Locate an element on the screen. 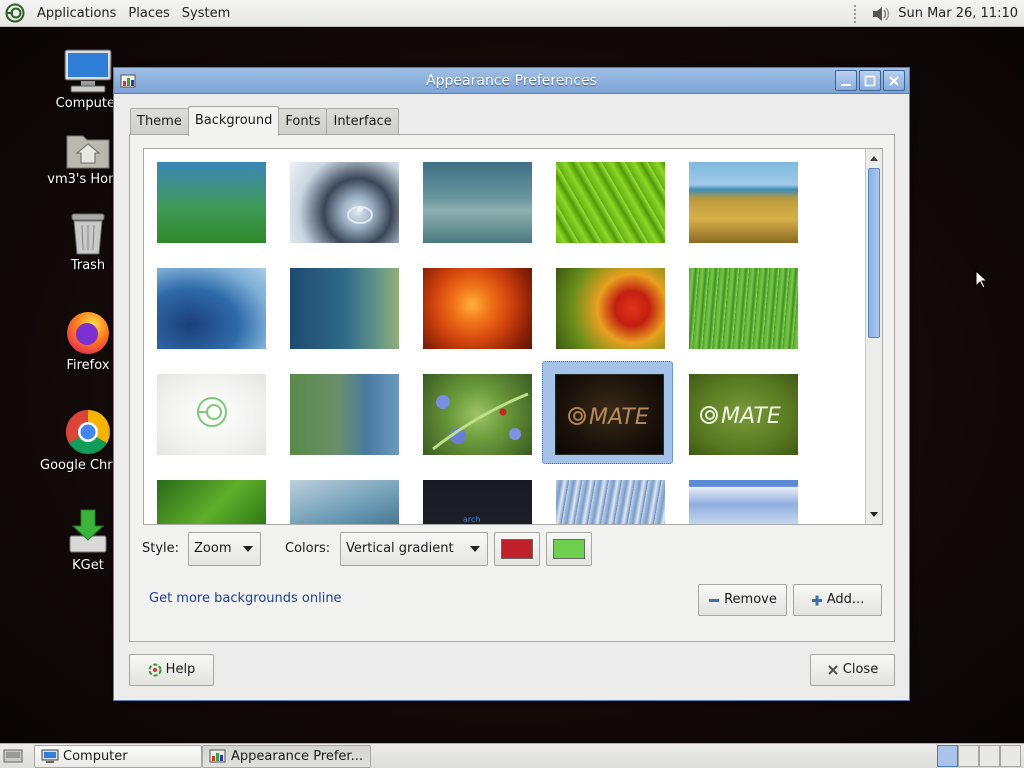 This screenshot has height=768, width=1024. chrome-icon is located at coordinates (88, 432).